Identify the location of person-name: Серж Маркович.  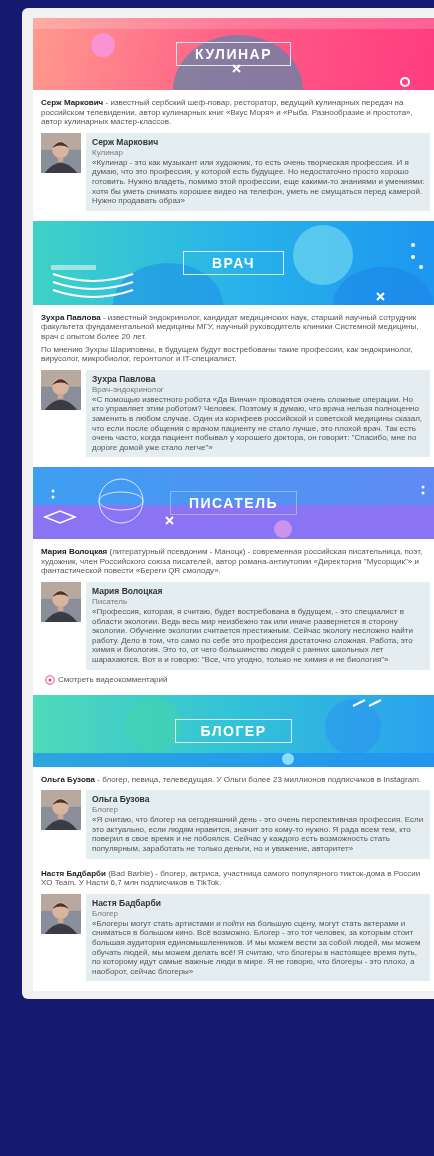
(126, 141).